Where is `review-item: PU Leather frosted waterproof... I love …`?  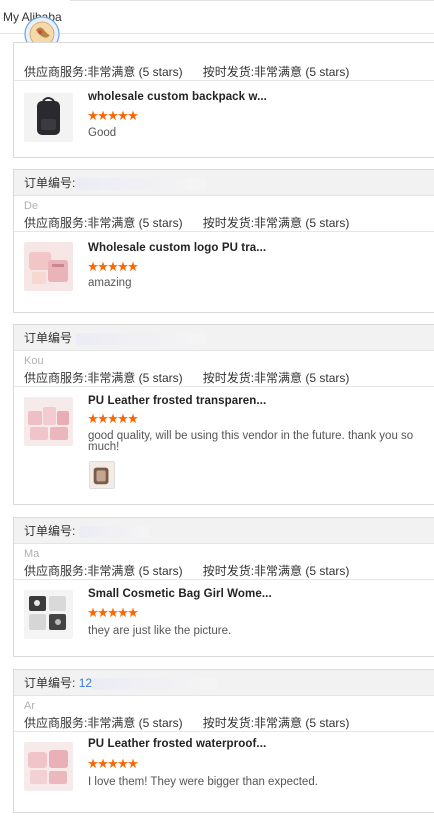
review-item: PU Leather frosted waterproof... I love … is located at coordinates (224, 769).